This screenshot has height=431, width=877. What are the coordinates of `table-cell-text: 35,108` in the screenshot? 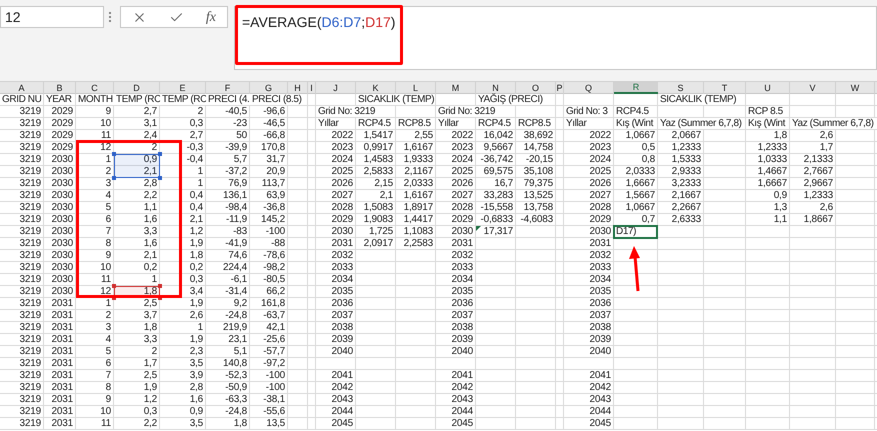 It's located at (539, 171).